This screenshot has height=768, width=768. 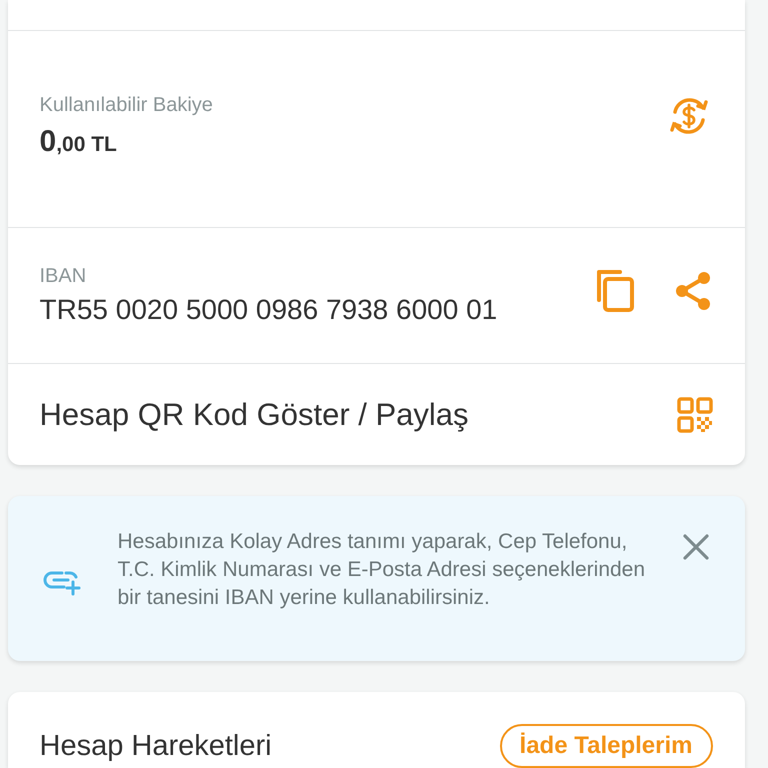 What do you see at coordinates (694, 414) in the screenshot?
I see `qr-code-icon` at bounding box center [694, 414].